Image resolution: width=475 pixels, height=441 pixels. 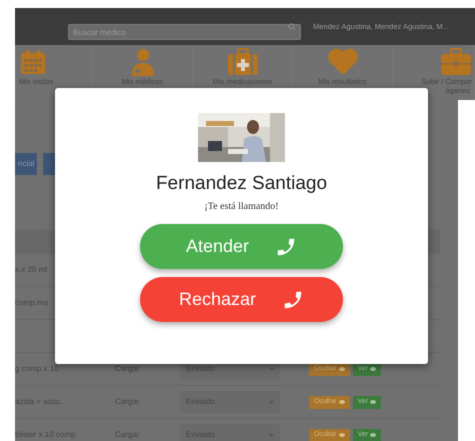 I want to click on doctor-icon, so click(x=143, y=62).